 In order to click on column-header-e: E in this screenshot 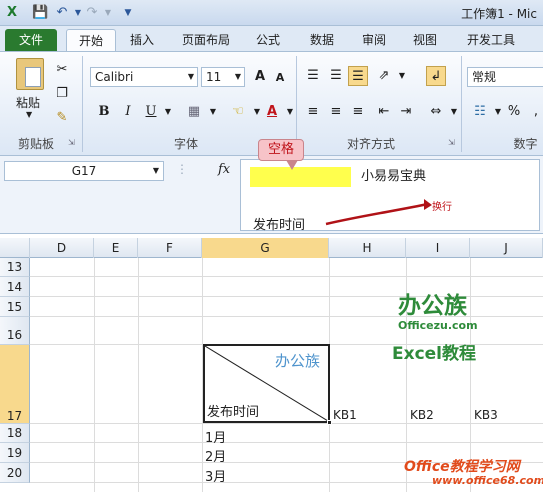, I will do `click(116, 248)`.